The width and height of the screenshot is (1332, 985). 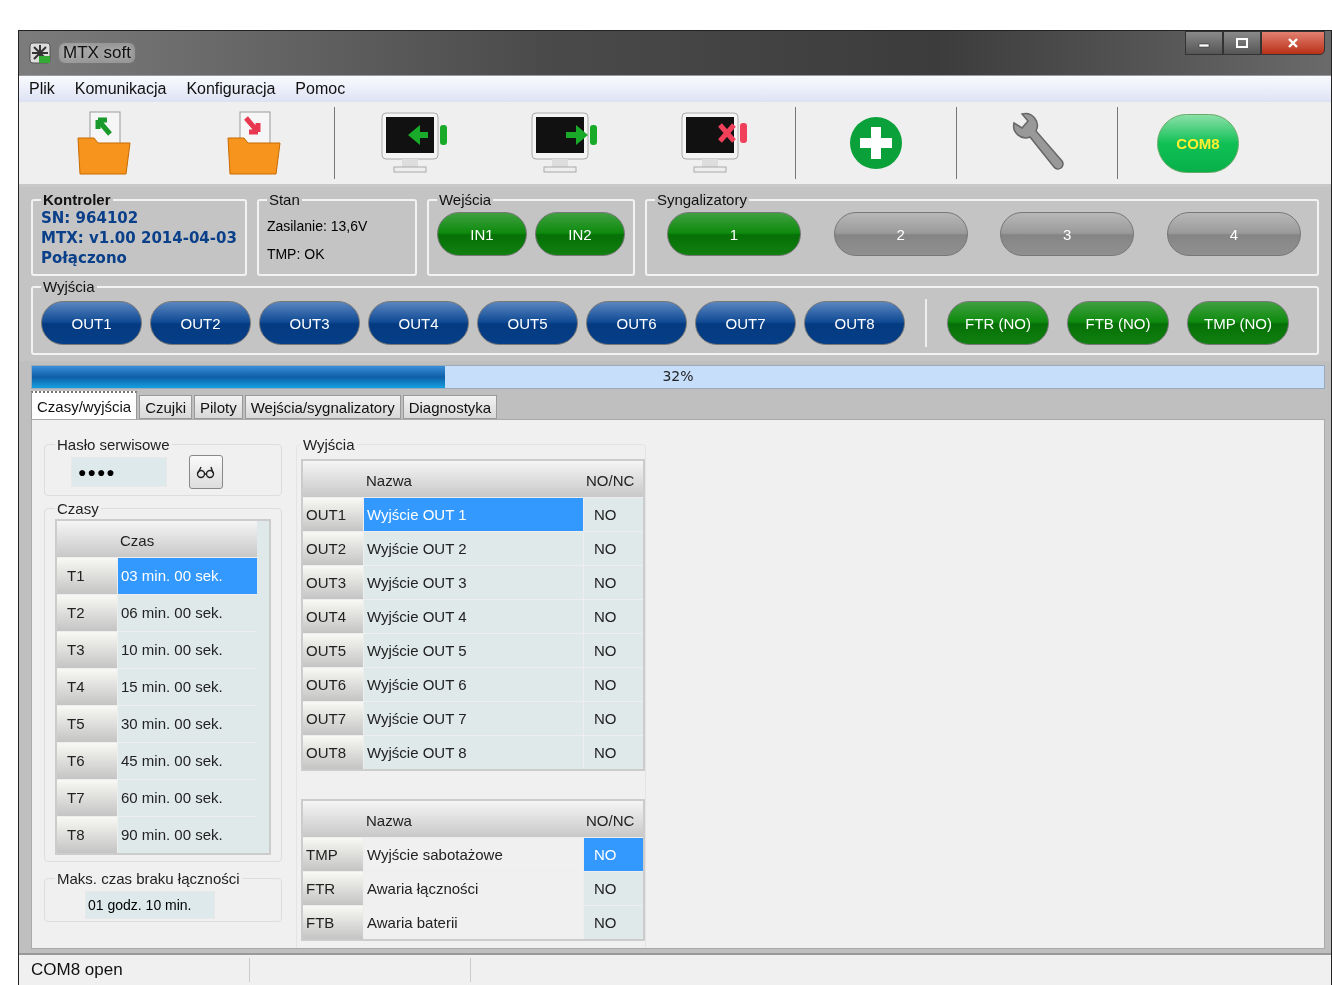 I want to click on password-field: ●●●●, so click(x=119, y=472).